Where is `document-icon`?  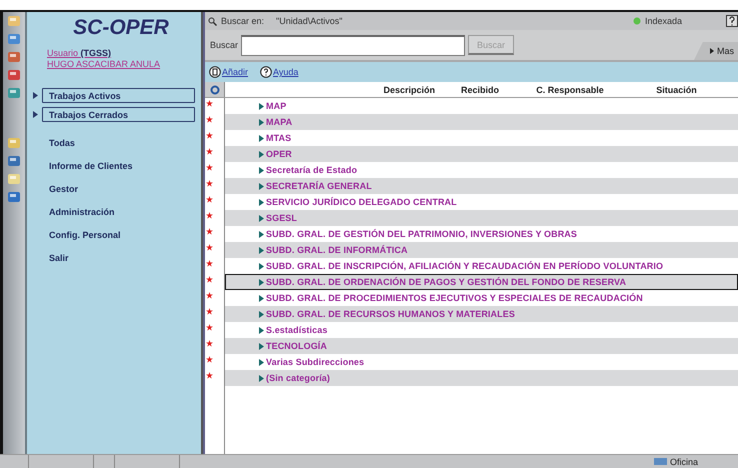 document-icon is located at coordinates (215, 72).